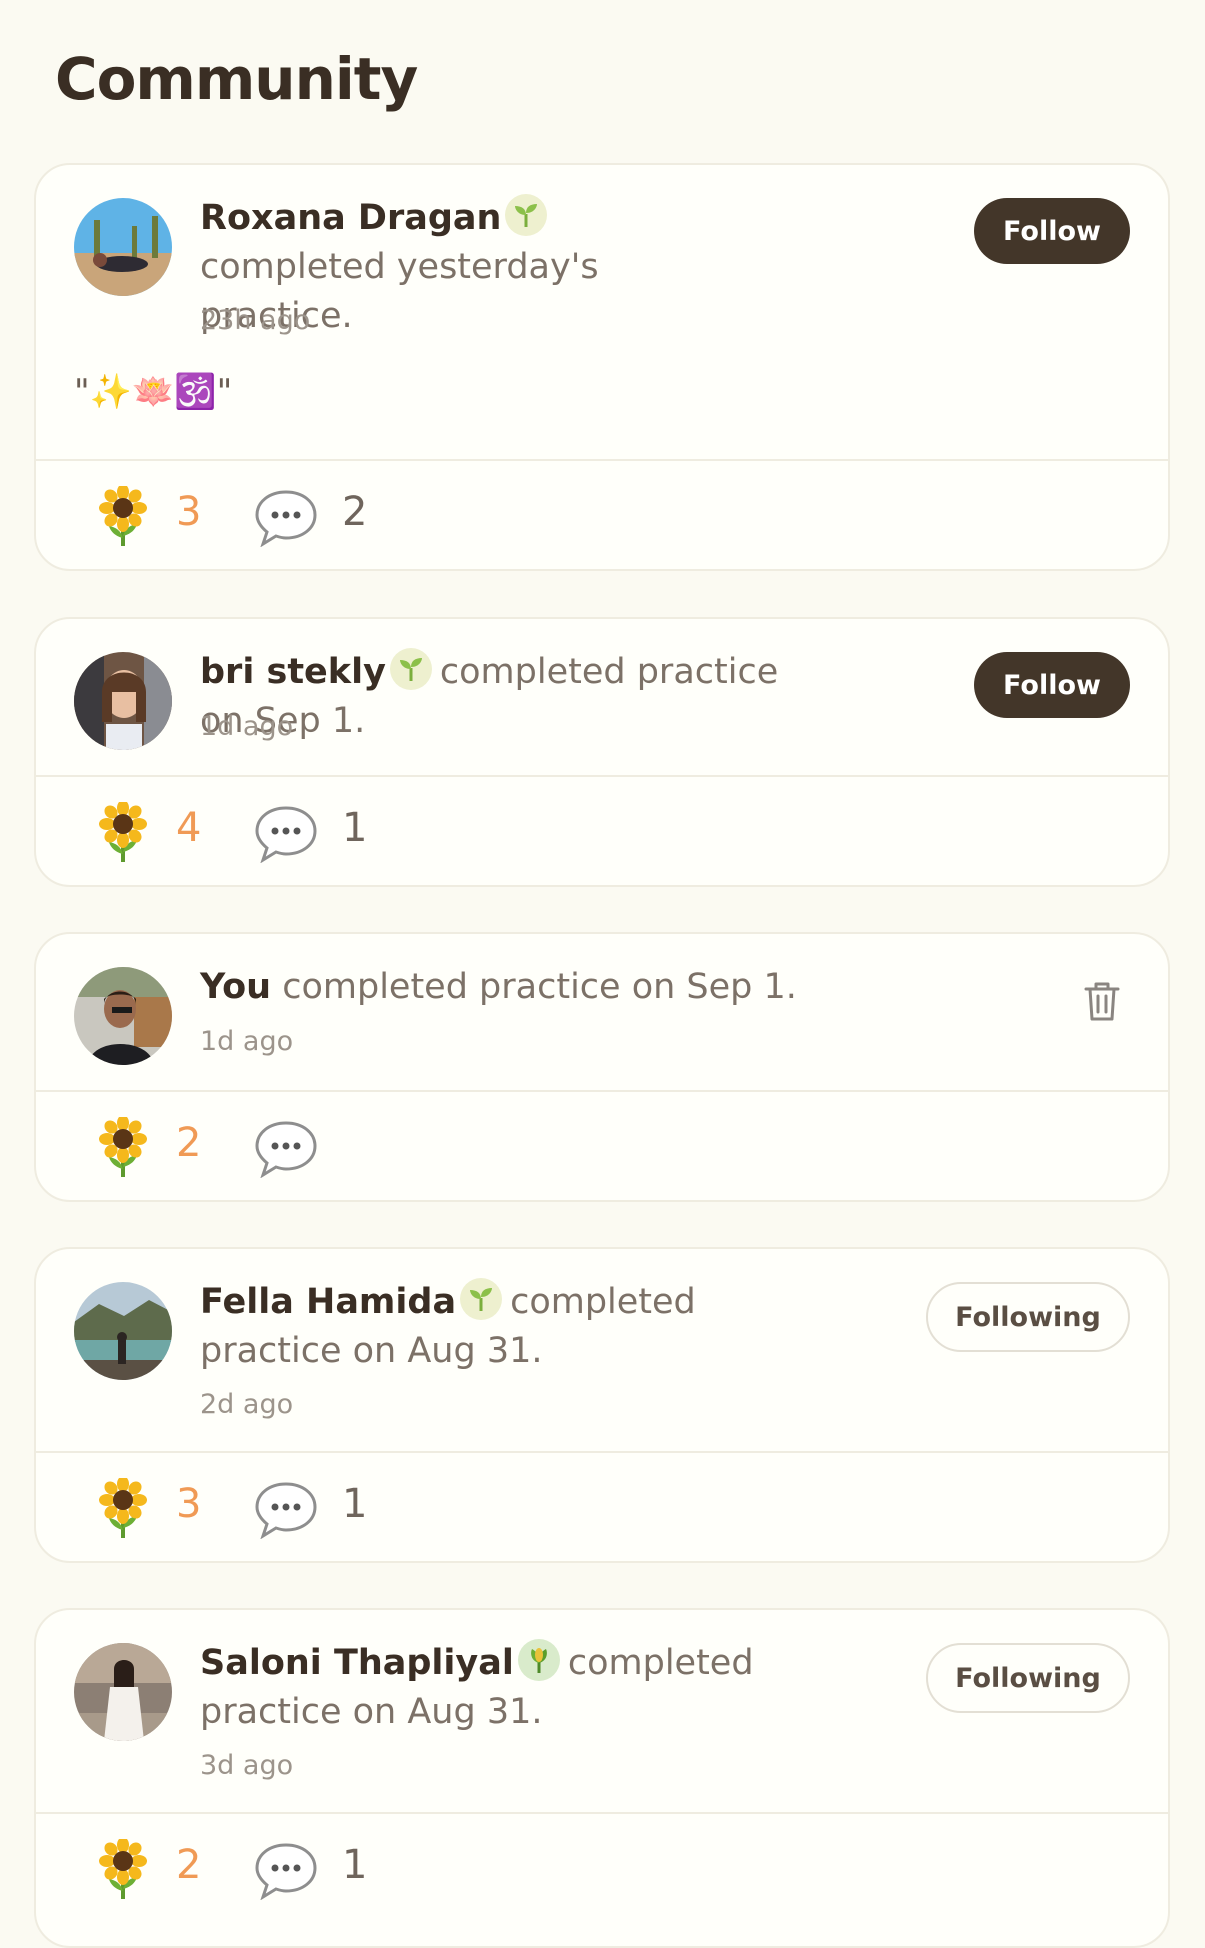 The width and height of the screenshot is (1205, 1948). What do you see at coordinates (153, 392) in the screenshot?
I see `post-body: "✨🪷🕉️"` at bounding box center [153, 392].